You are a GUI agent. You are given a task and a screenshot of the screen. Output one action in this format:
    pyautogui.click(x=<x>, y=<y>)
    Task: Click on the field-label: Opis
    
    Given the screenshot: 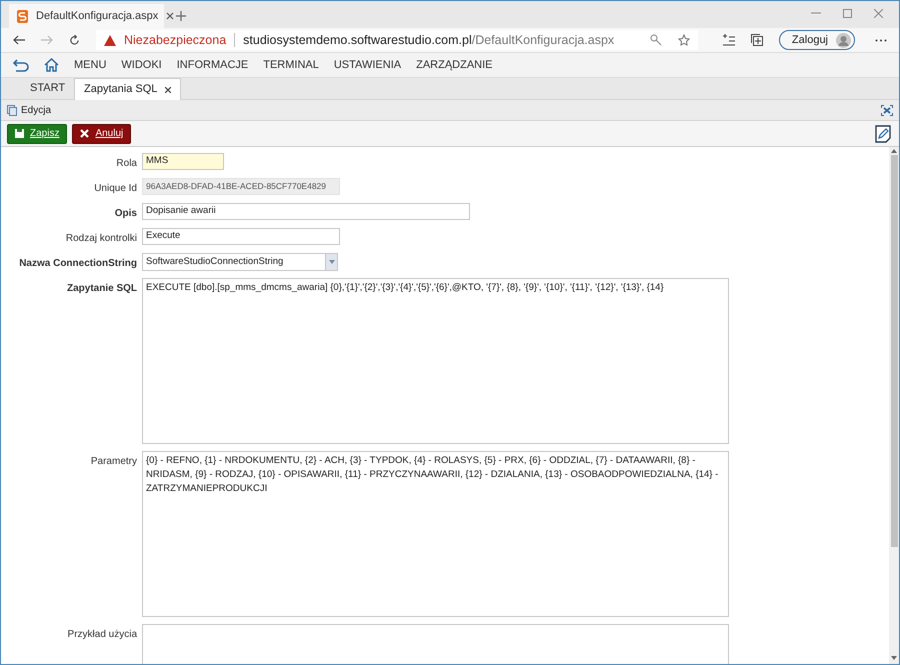 What is the action you would take?
    pyautogui.click(x=125, y=214)
    